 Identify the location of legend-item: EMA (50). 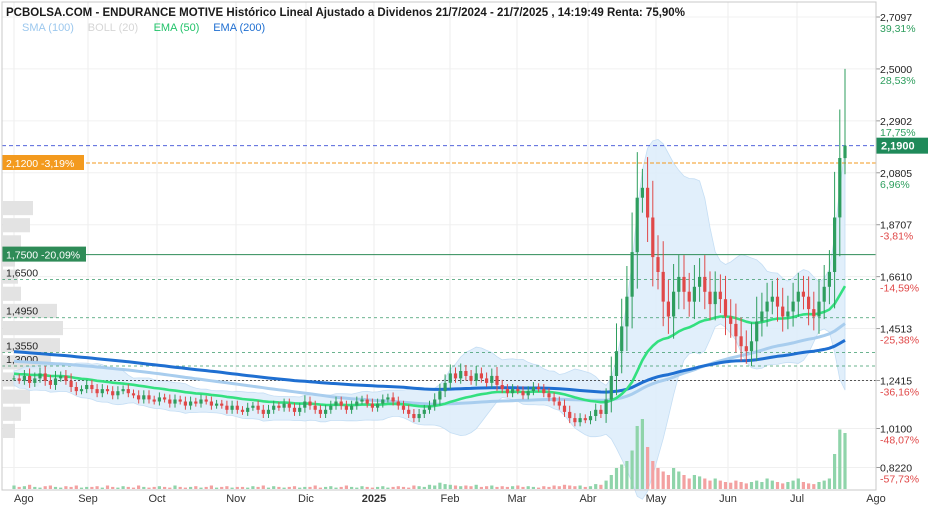
(177, 28).